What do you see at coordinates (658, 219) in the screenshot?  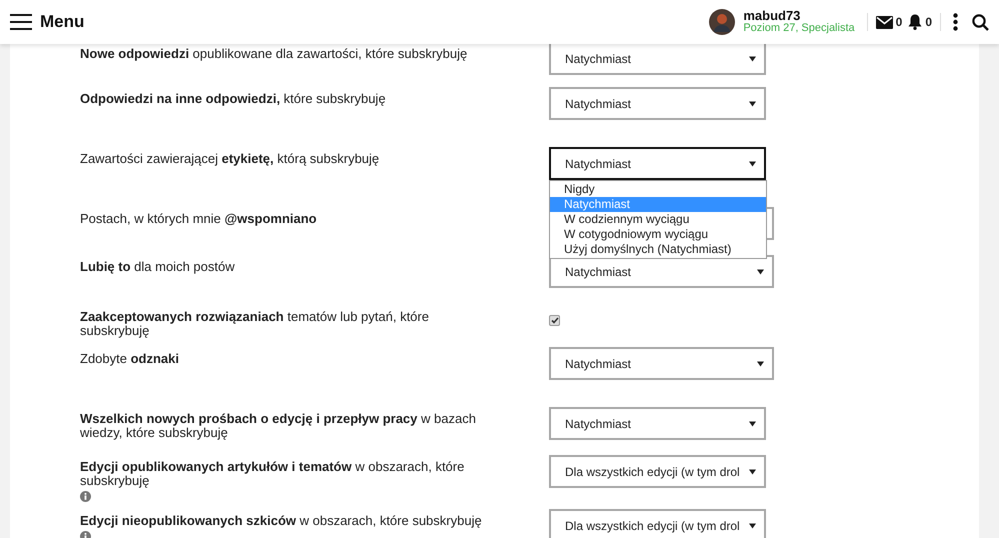 I see `dropdown-option: W codziennym wyciągu` at bounding box center [658, 219].